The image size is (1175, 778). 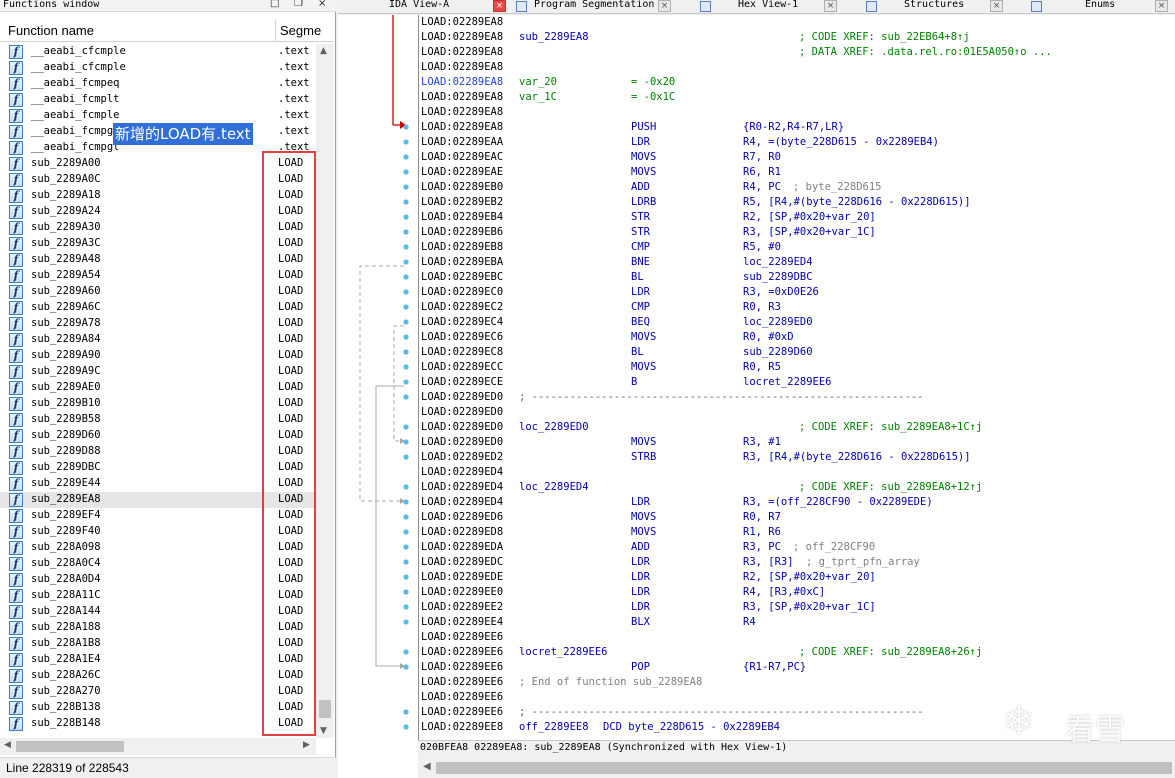 What do you see at coordinates (796, 232) in the screenshot?
I see `disasm-line: LOAD:02289EB6 STR R3, [SP,#0x20+var_1C]` at bounding box center [796, 232].